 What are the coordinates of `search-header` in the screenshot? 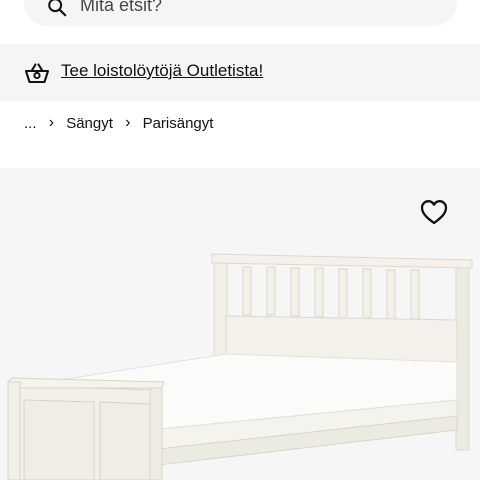 It's located at (240, 22).